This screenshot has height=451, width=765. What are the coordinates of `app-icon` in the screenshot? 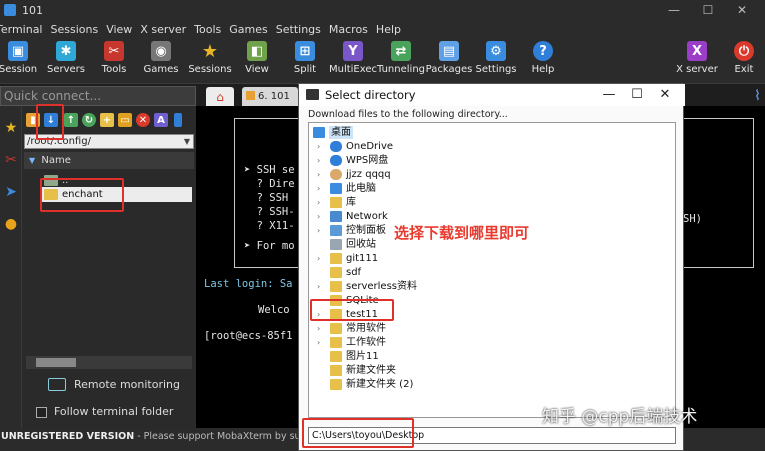 It's located at (10, 10).